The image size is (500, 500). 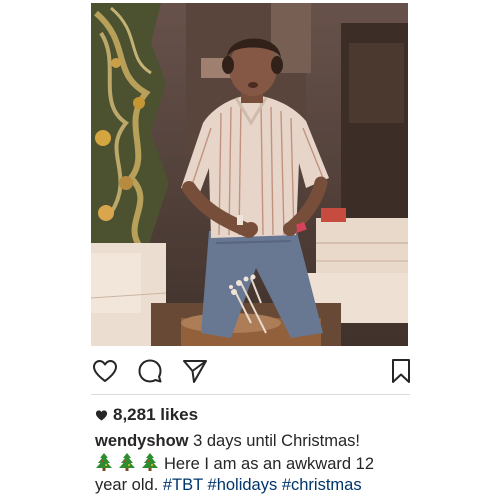 I want to click on hashtag-link: #holidays, so click(x=243, y=485).